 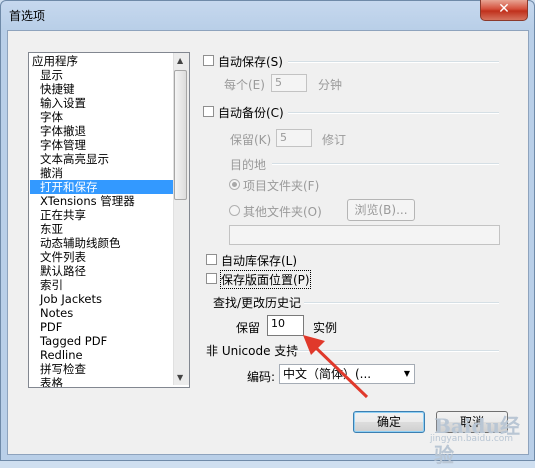 What do you see at coordinates (248, 165) in the screenshot?
I see `destination-heading: 目的地` at bounding box center [248, 165].